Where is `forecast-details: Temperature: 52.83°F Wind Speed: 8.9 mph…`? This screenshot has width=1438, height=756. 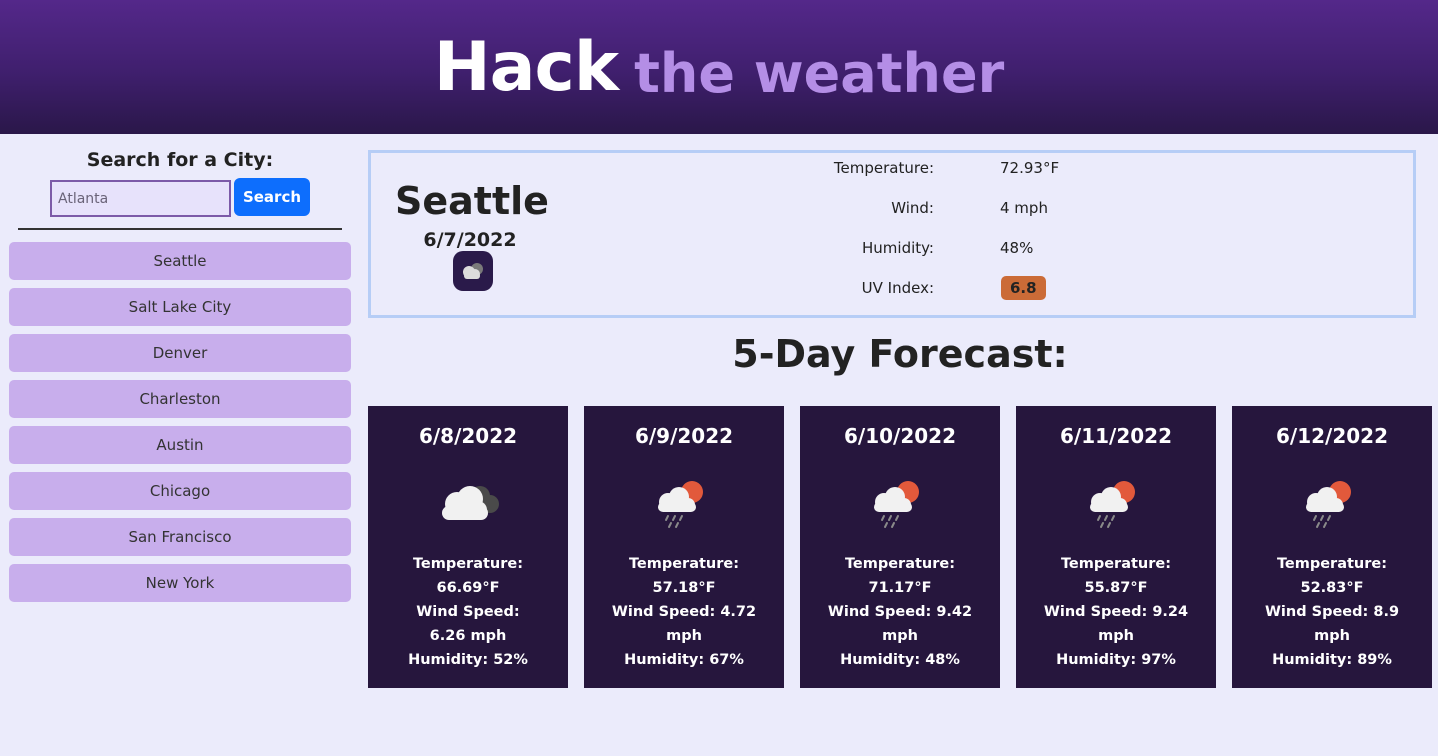
forecast-details: Temperature: 52.83°F Wind Speed: 8.9 mph… is located at coordinates (1332, 612).